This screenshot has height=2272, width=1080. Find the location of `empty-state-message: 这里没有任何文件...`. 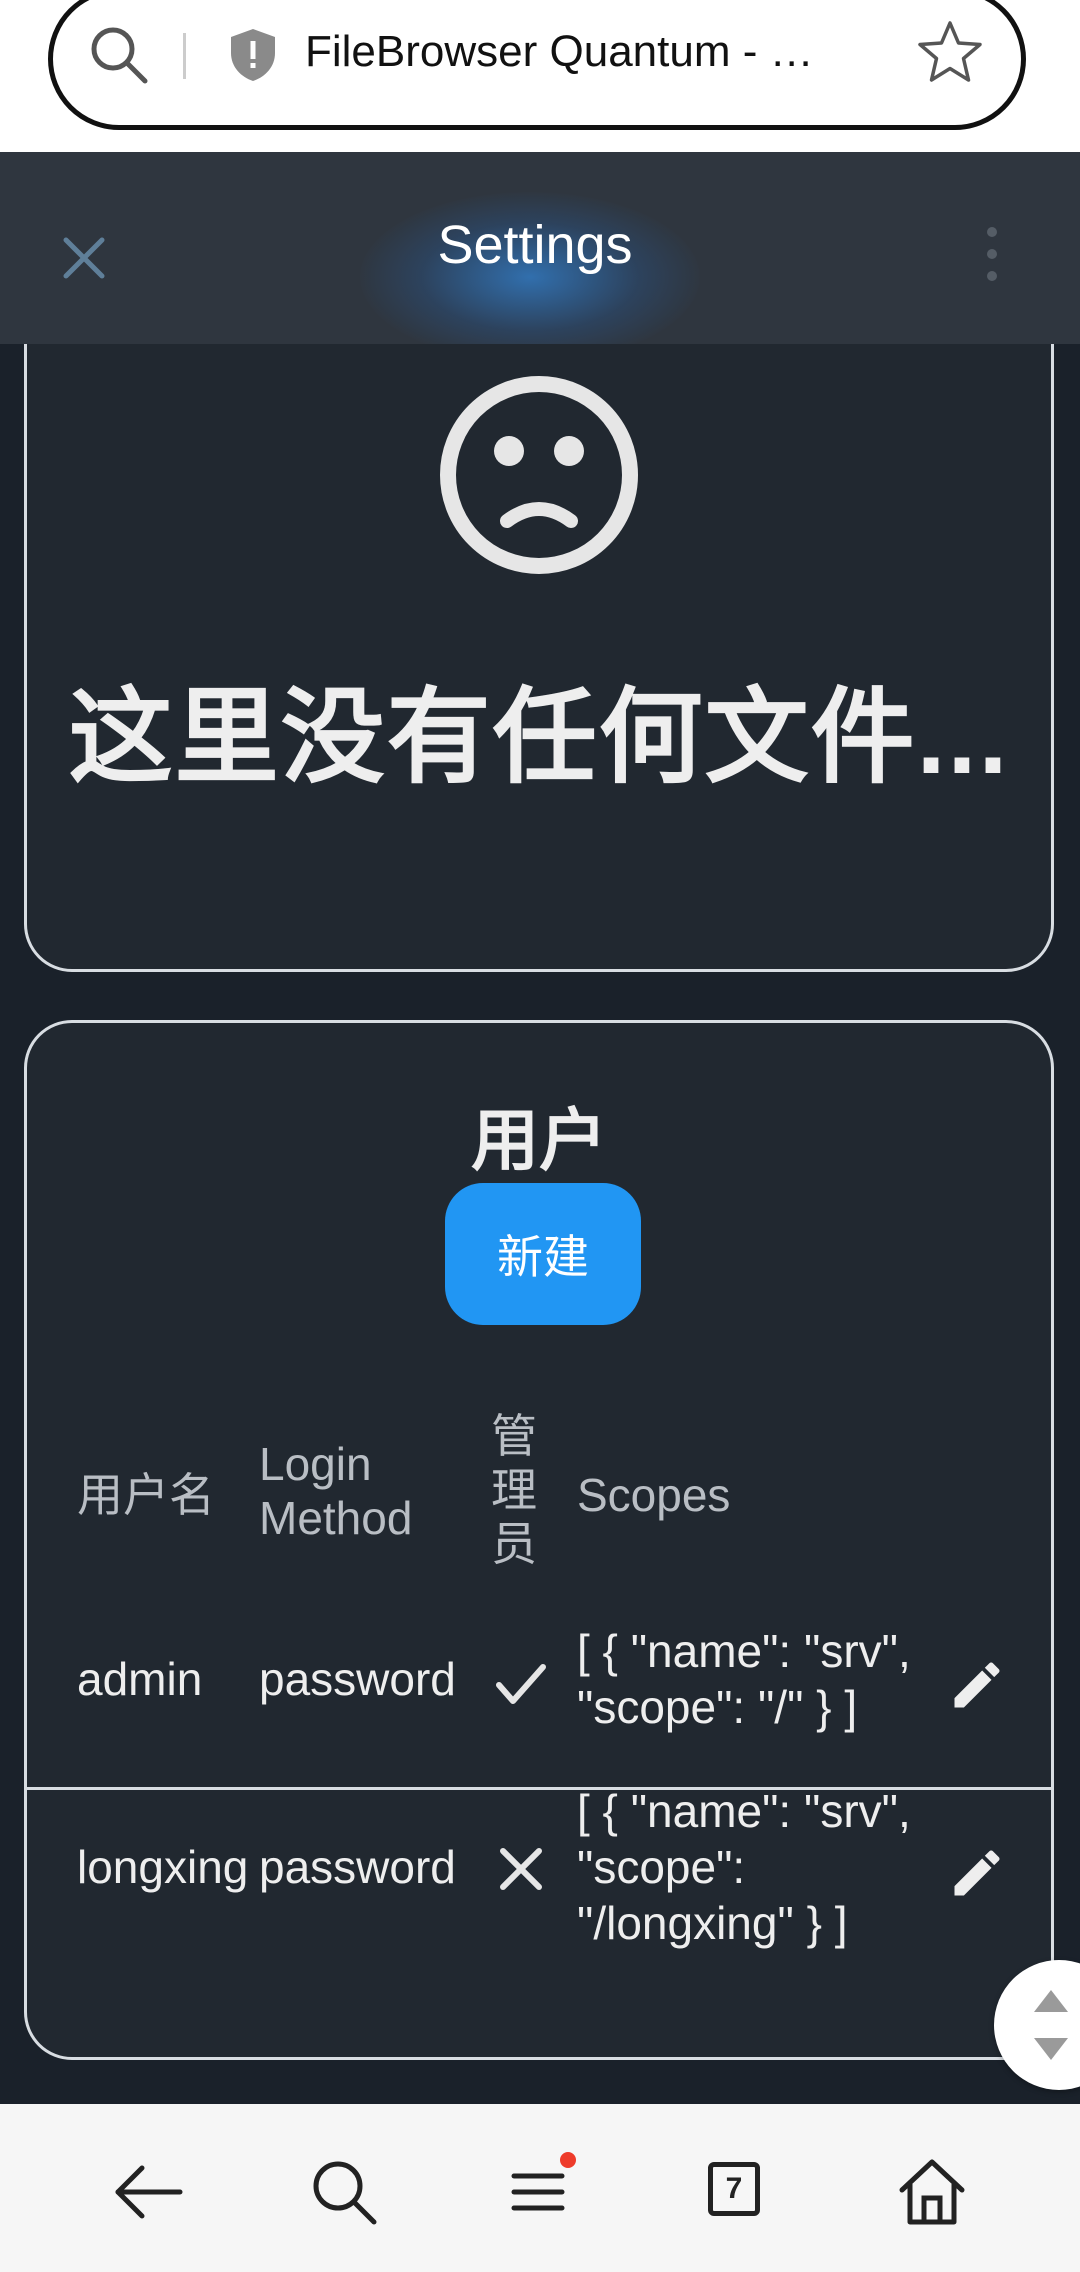

empty-state-message: 这里没有任何文件... is located at coordinates (539, 738).